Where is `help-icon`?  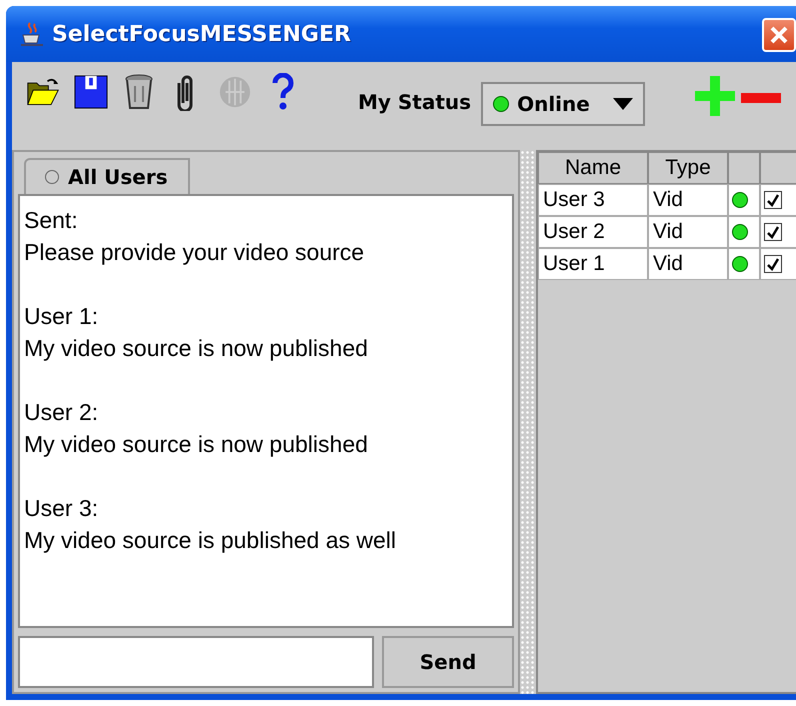
help-icon is located at coordinates (283, 92).